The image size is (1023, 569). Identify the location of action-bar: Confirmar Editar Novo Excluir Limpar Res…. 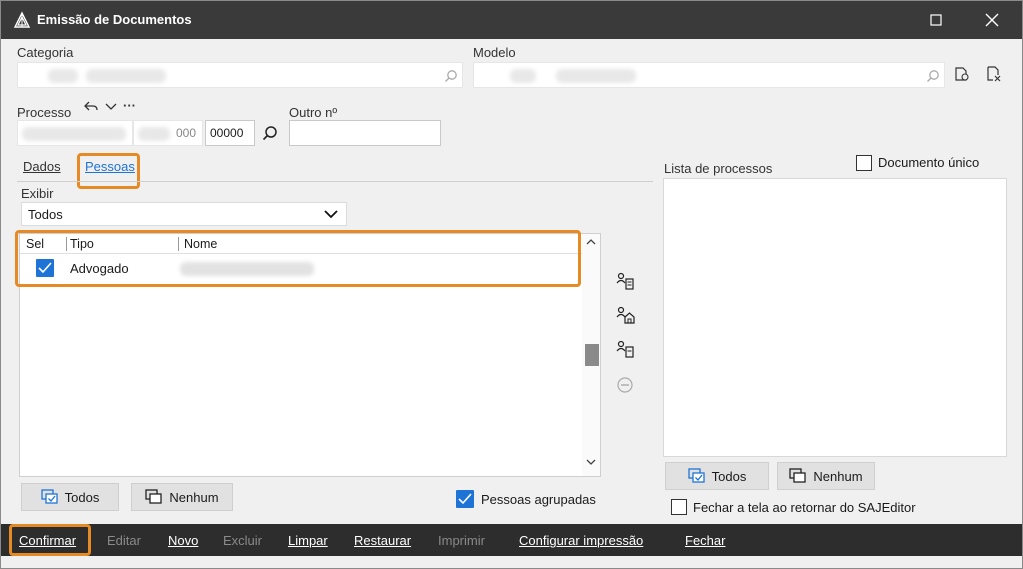
(511, 540).